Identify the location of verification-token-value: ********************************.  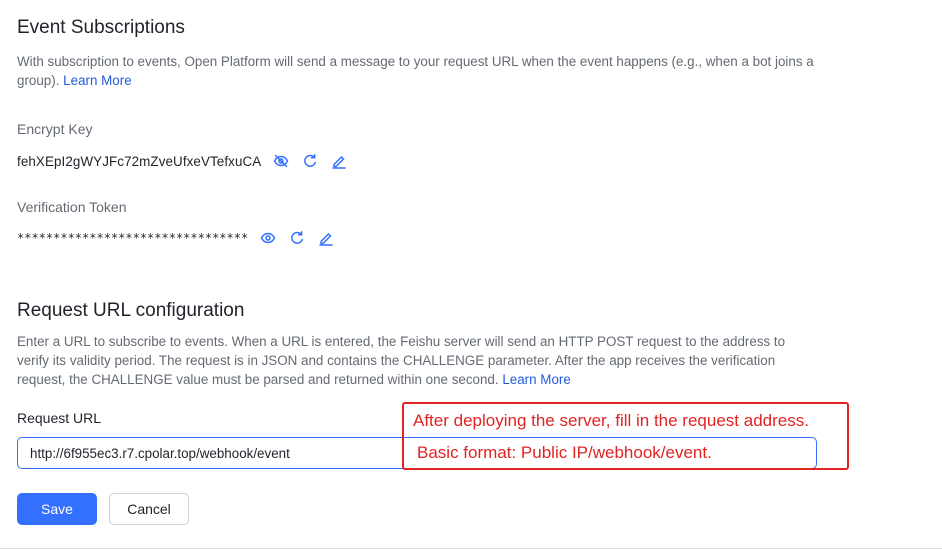
(133, 238).